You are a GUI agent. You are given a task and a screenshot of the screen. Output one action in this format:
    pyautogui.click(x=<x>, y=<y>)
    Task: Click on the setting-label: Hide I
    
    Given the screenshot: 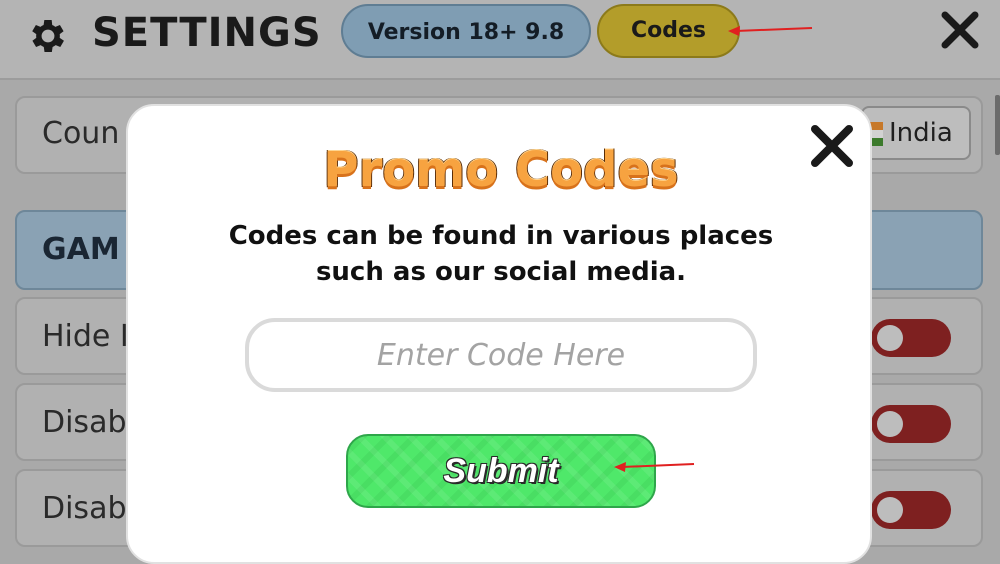 What is the action you would take?
    pyautogui.click(x=85, y=336)
    